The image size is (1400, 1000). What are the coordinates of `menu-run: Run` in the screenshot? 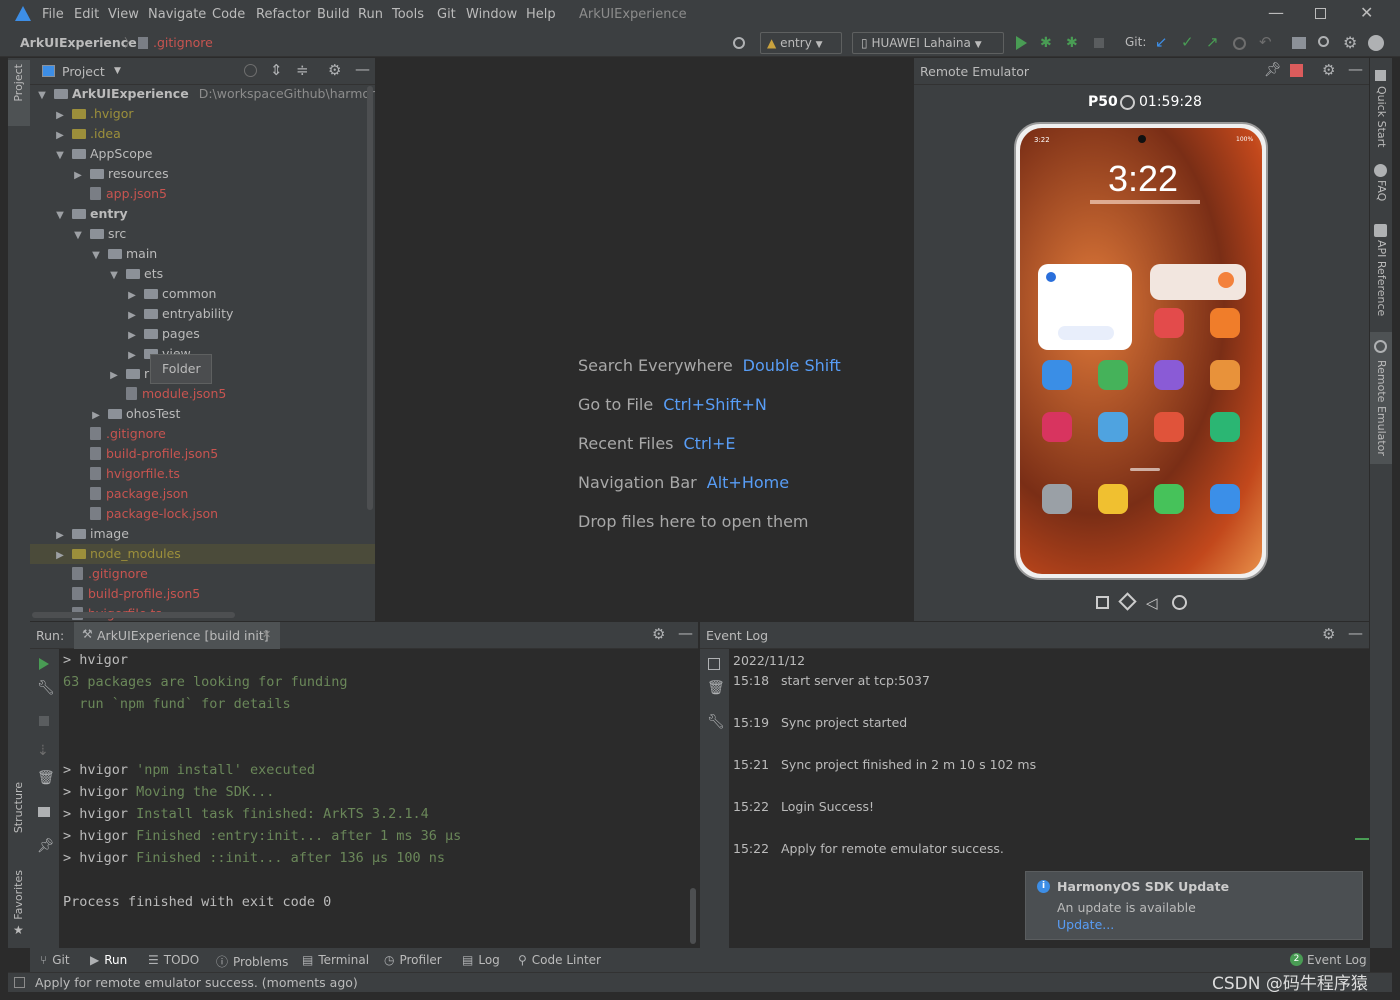 It's located at (370, 14).